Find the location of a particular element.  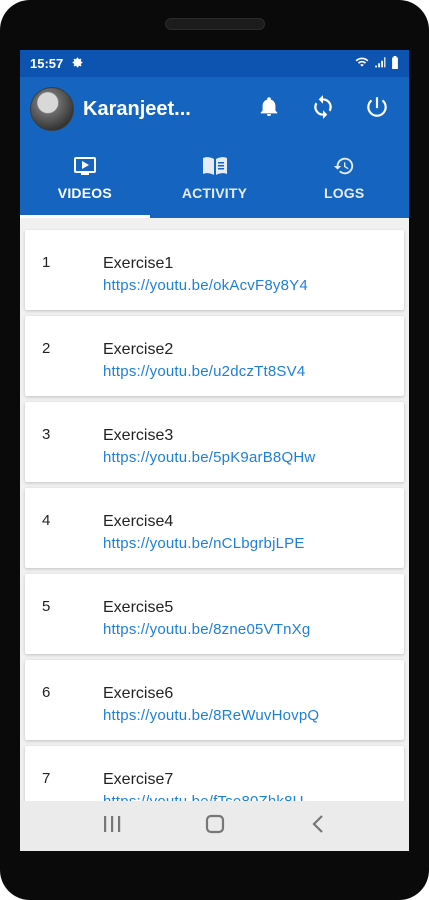

tab-logs: LOGS is located at coordinates (344, 179).